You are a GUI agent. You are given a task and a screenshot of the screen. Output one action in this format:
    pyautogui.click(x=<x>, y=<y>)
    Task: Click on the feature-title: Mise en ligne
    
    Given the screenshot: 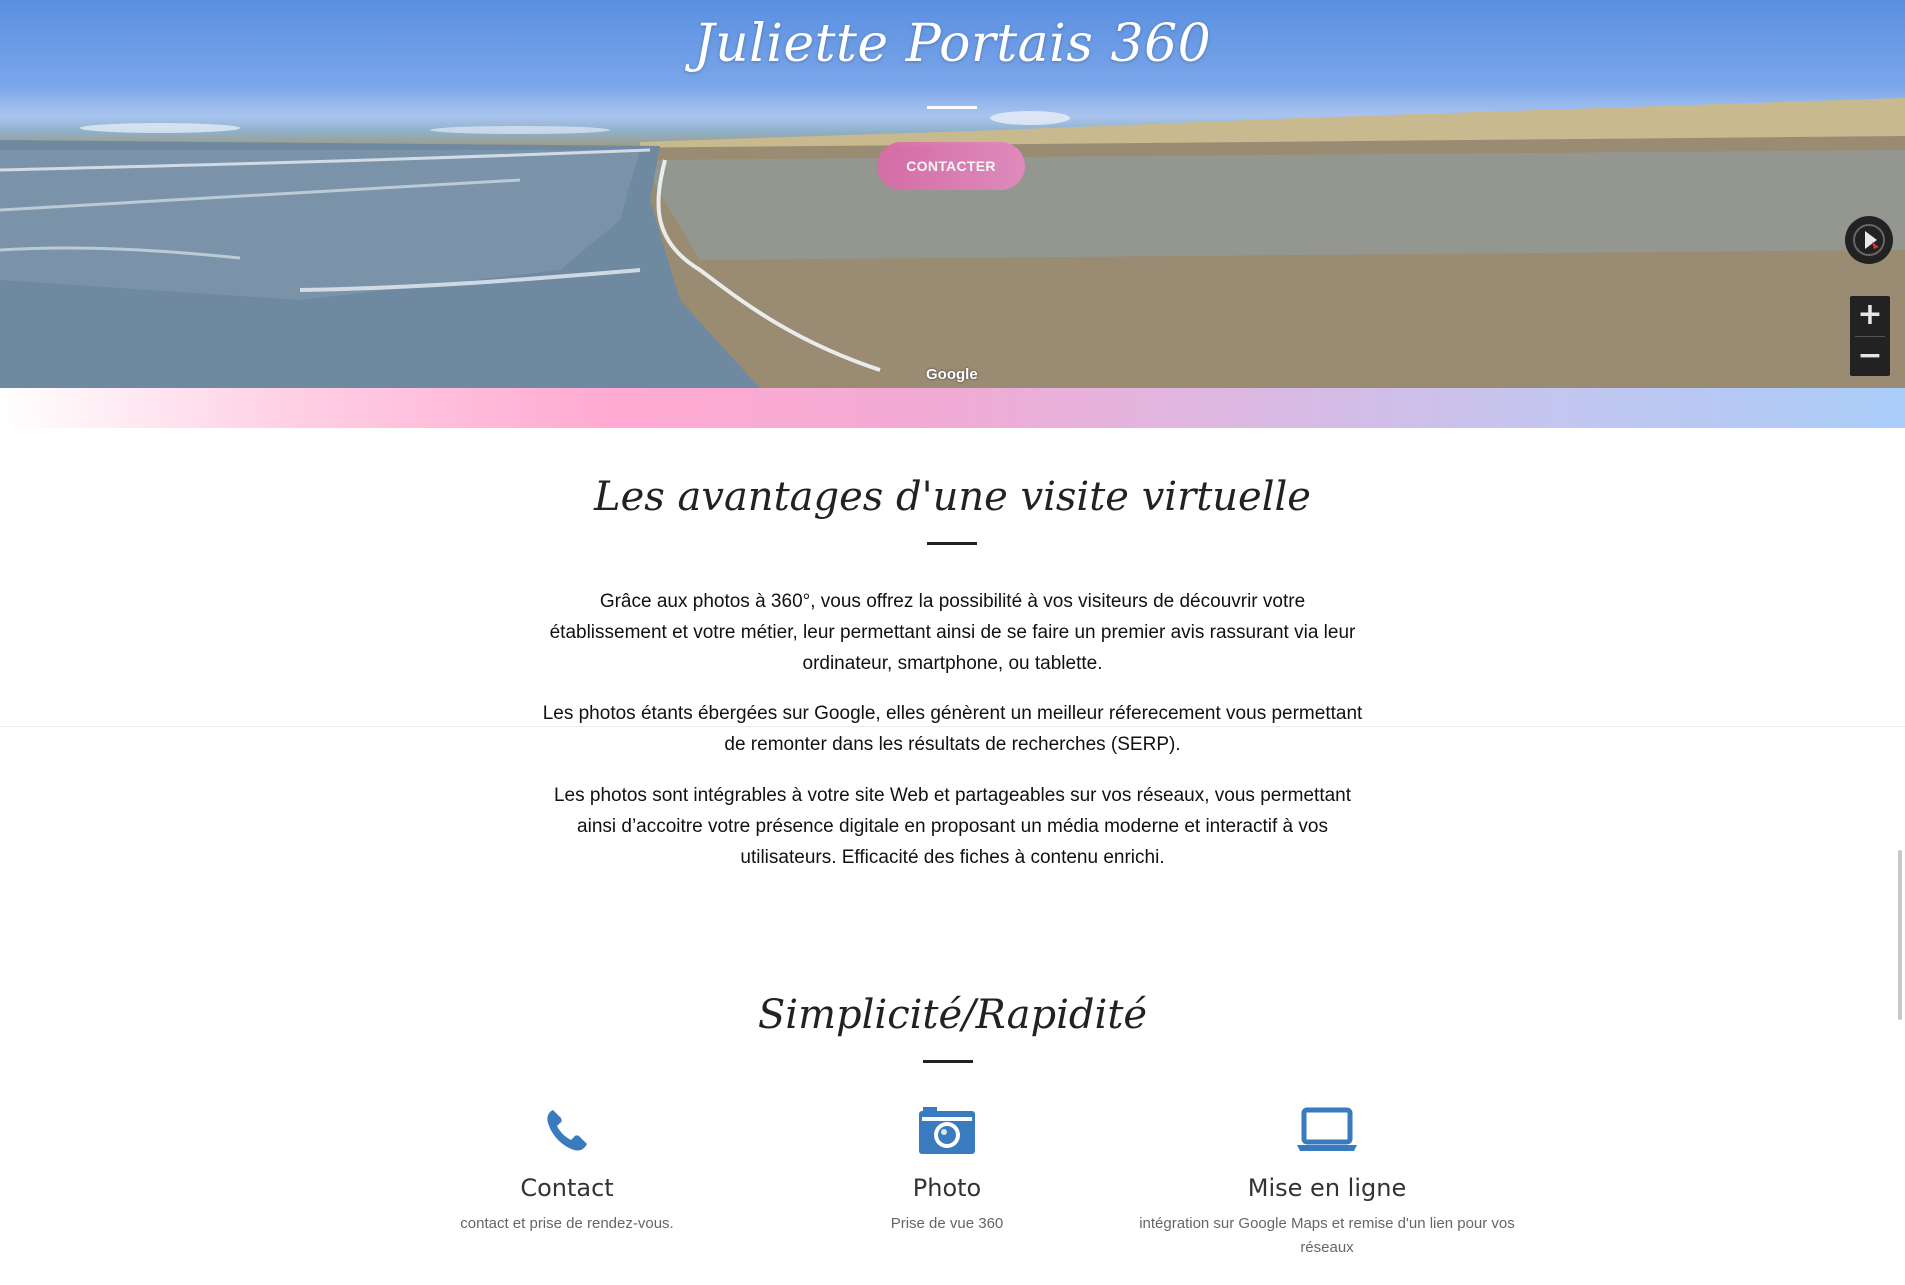 What is the action you would take?
    pyautogui.click(x=1327, y=1188)
    